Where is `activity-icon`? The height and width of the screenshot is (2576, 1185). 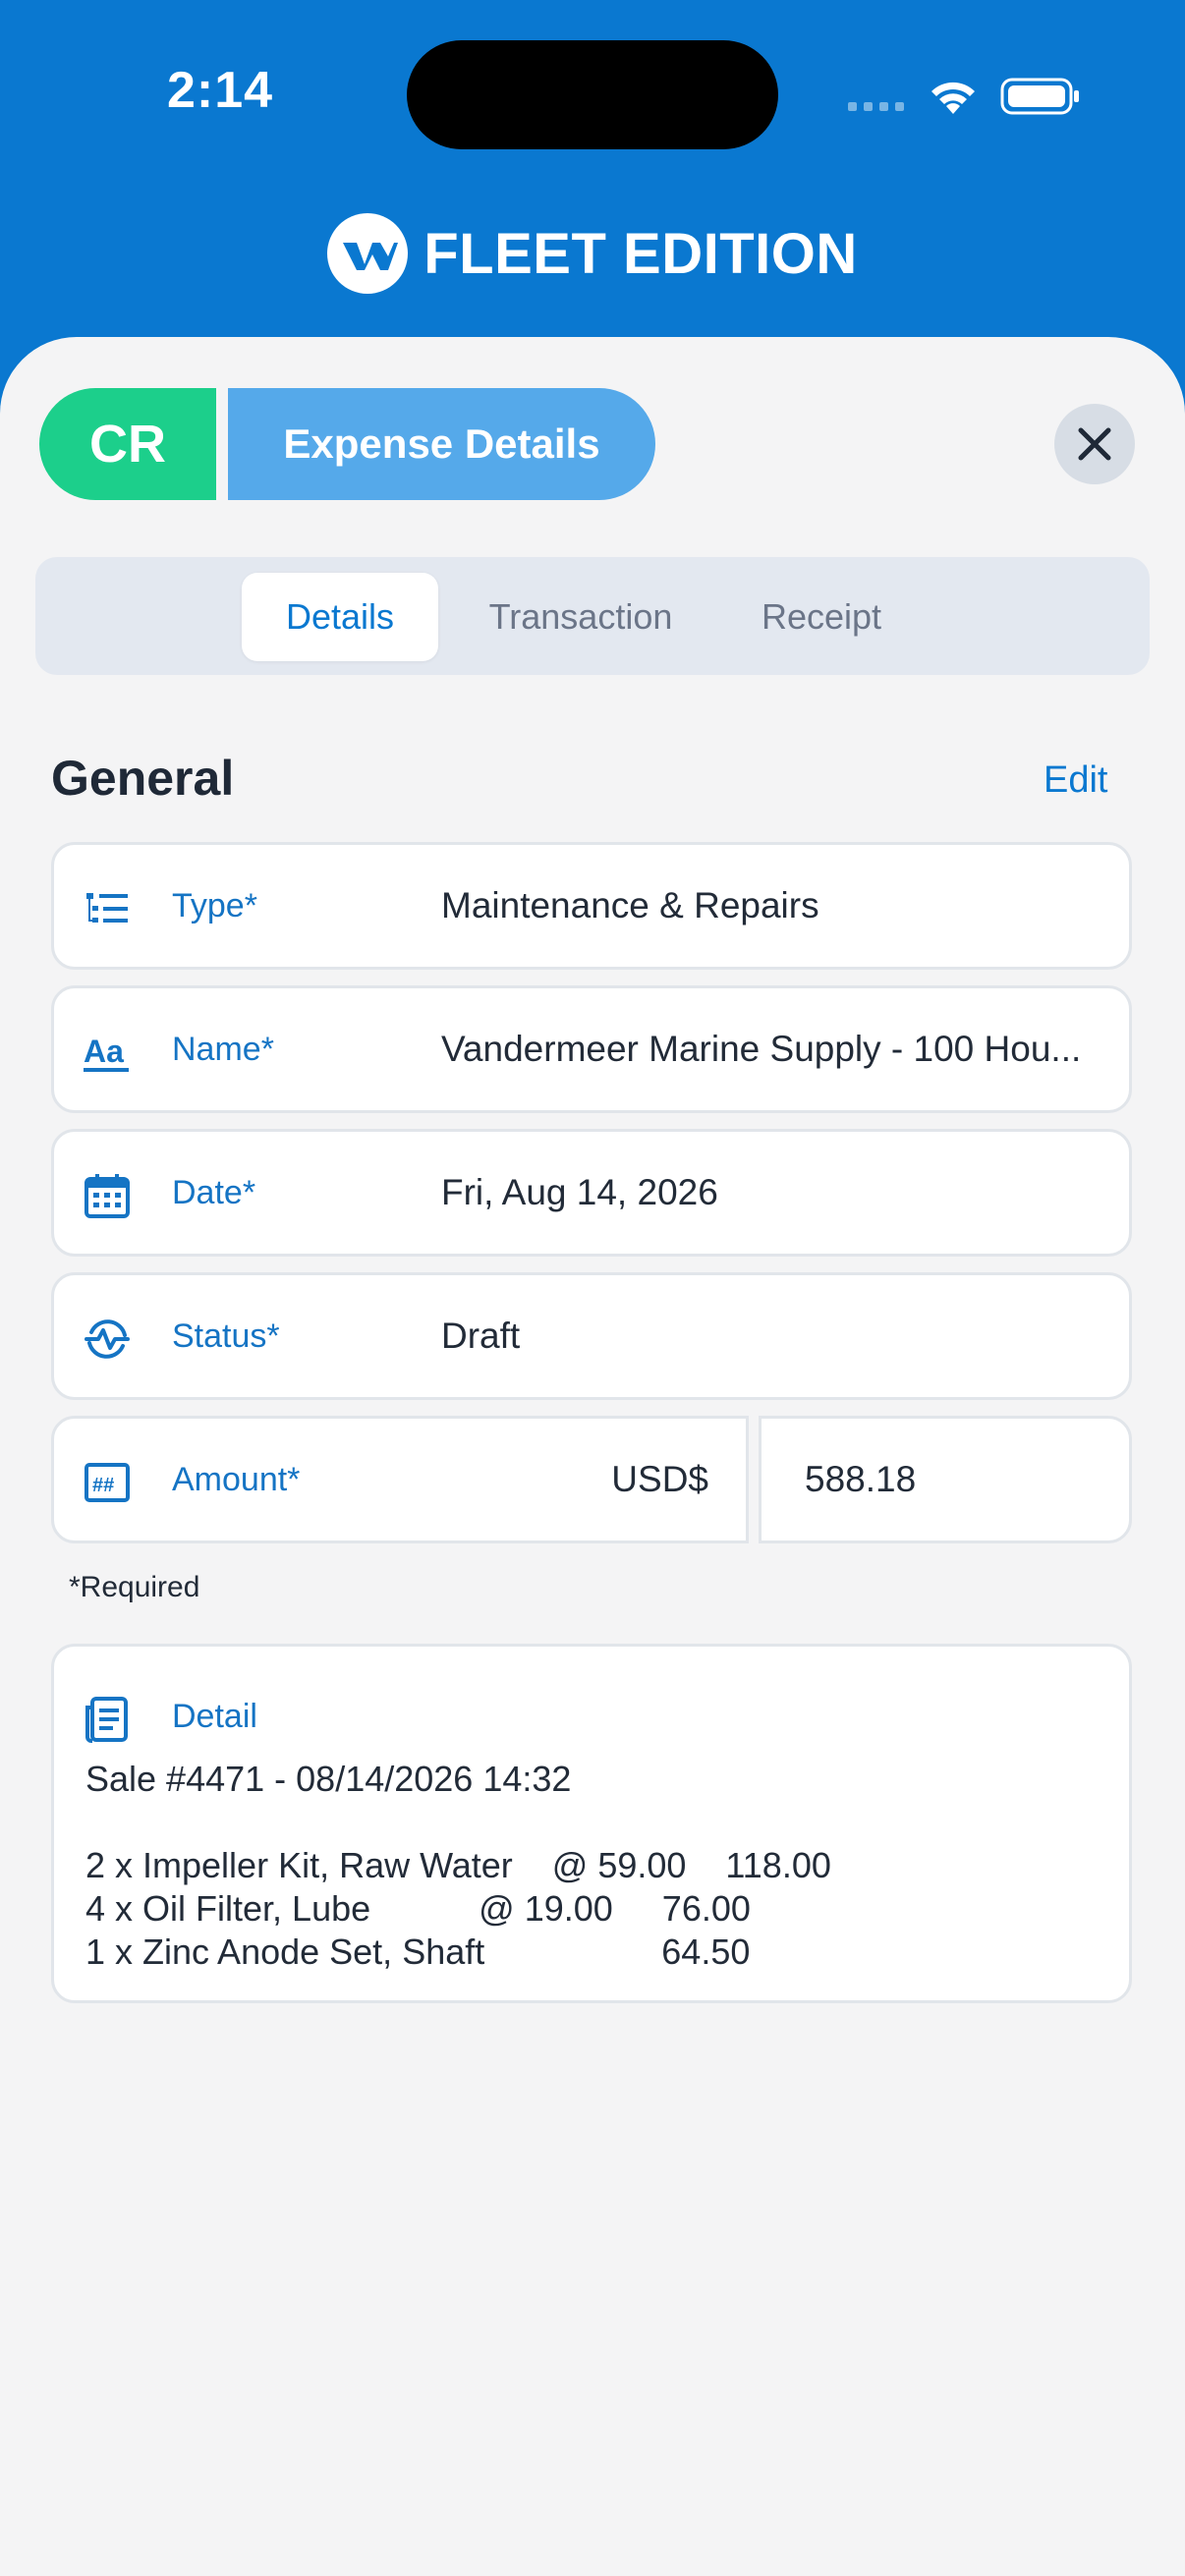
activity-icon is located at coordinates (108, 1339).